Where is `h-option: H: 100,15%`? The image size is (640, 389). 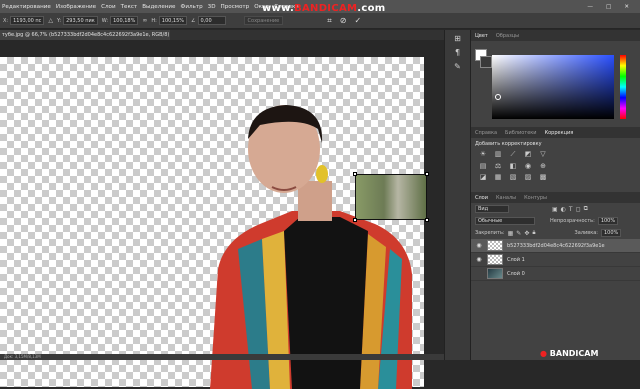
h-option: H: 100,15% is located at coordinates (169, 20).